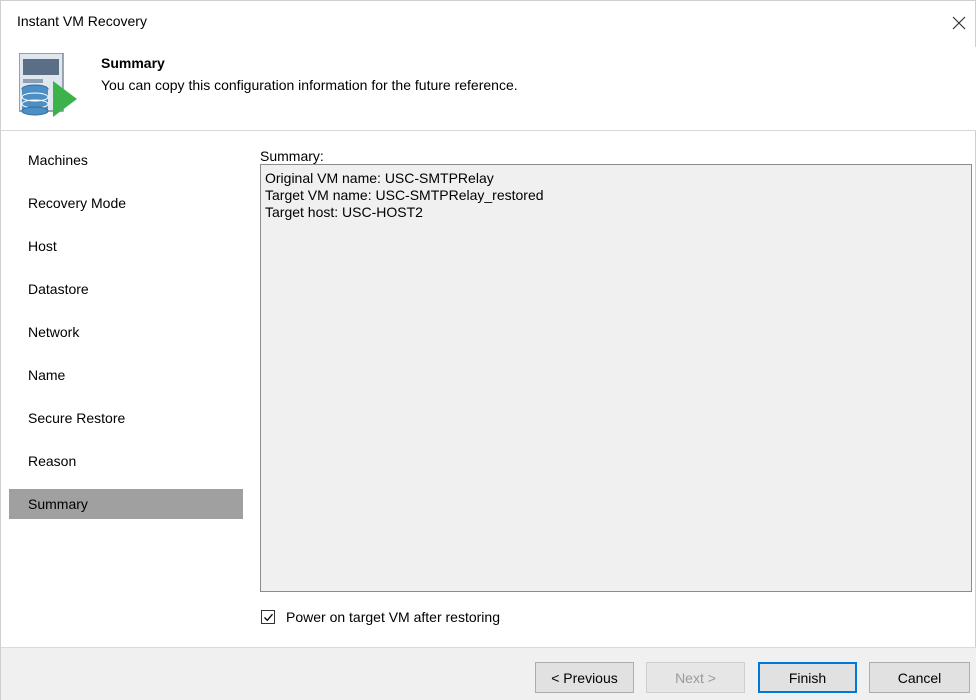  I want to click on summary-label: Summary:, so click(292, 156).